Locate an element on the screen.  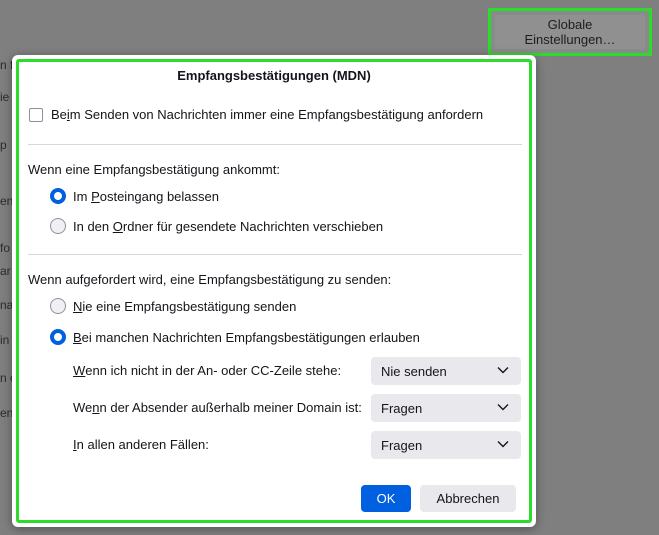
background-text: p is located at coordinates (3, 145).